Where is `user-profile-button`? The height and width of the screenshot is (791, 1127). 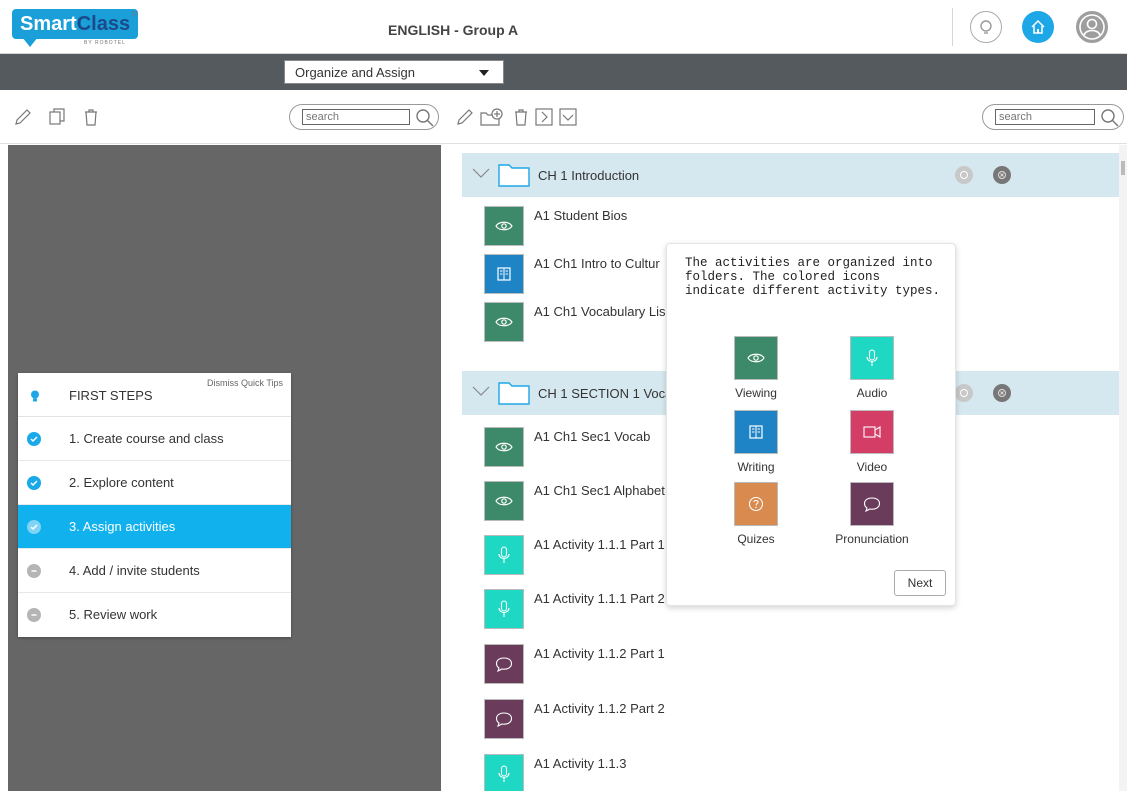 user-profile-button is located at coordinates (1092, 27).